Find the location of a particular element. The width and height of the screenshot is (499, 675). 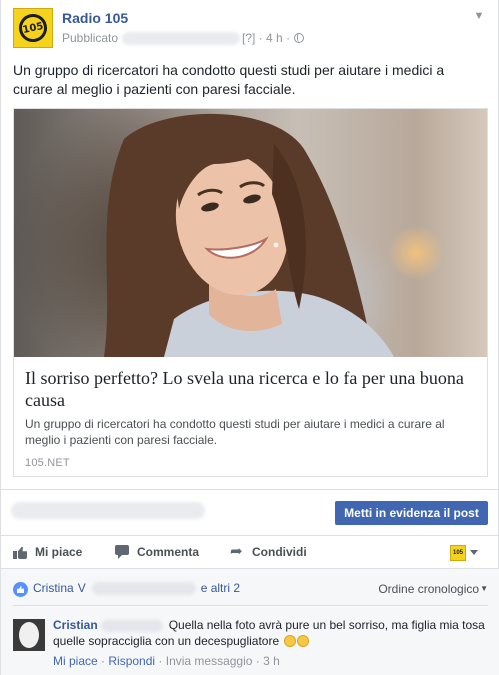

link-domain: 105.NET is located at coordinates (47, 463).